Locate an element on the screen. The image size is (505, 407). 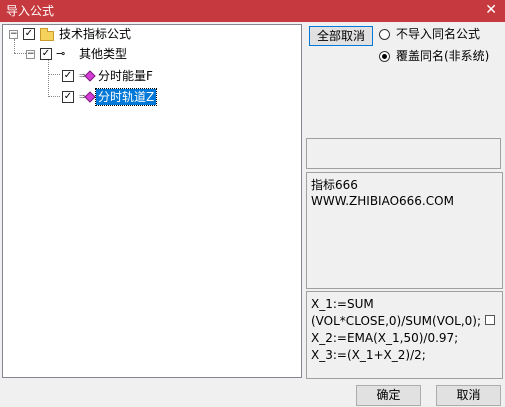
formula-line: X_1:=SUM is located at coordinates (342, 304).